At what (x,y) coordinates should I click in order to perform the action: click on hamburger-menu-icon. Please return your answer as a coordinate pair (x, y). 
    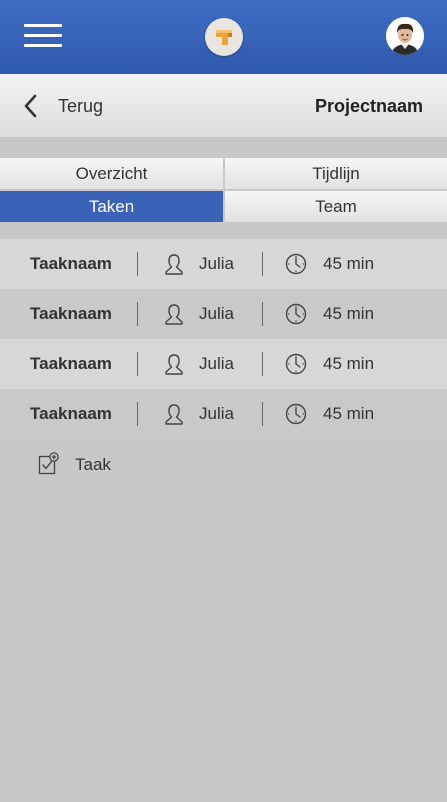
    Looking at the image, I should click on (43, 36).